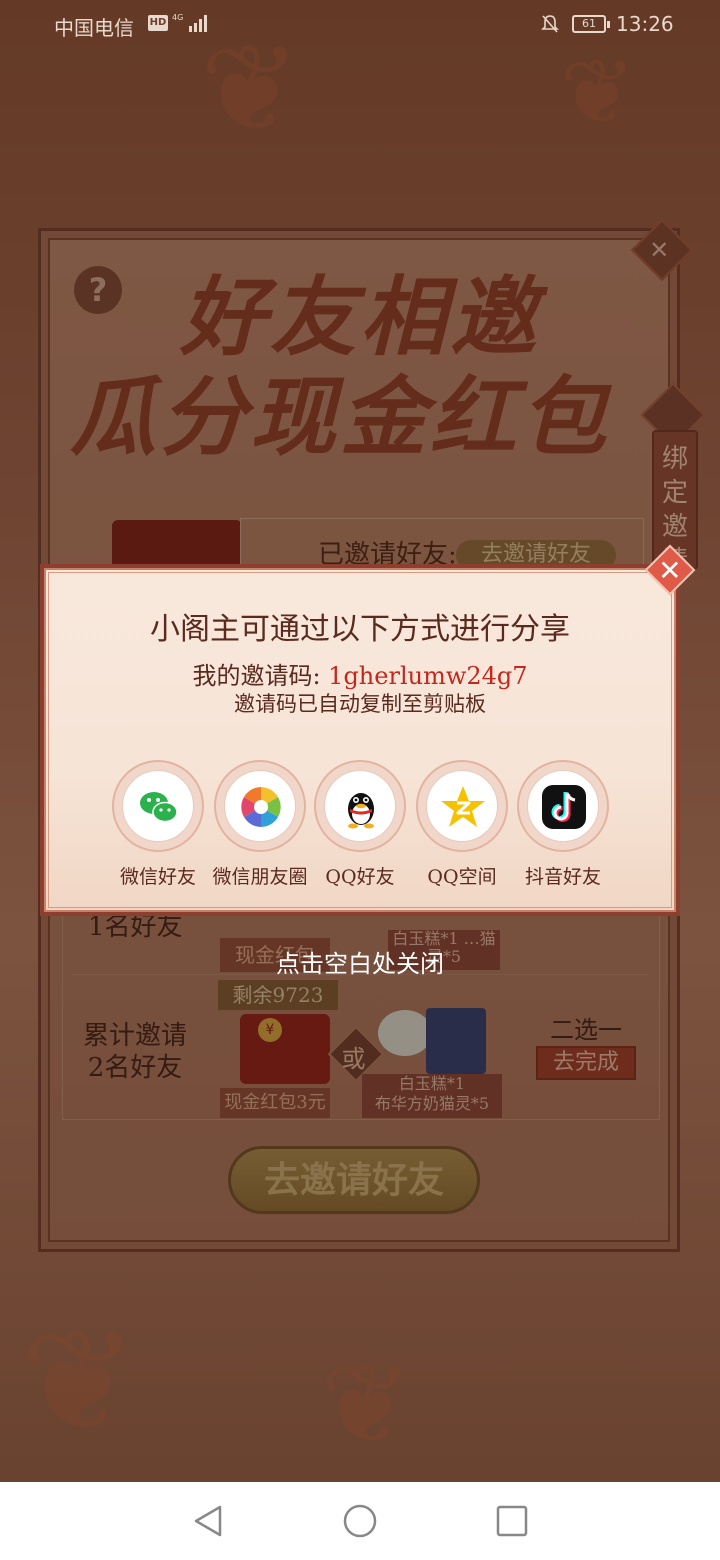 The image size is (720, 1560). Describe the element at coordinates (360, 704) in the screenshot. I see `copied-notice: 邀请码已自动复制至剪贴板` at that location.